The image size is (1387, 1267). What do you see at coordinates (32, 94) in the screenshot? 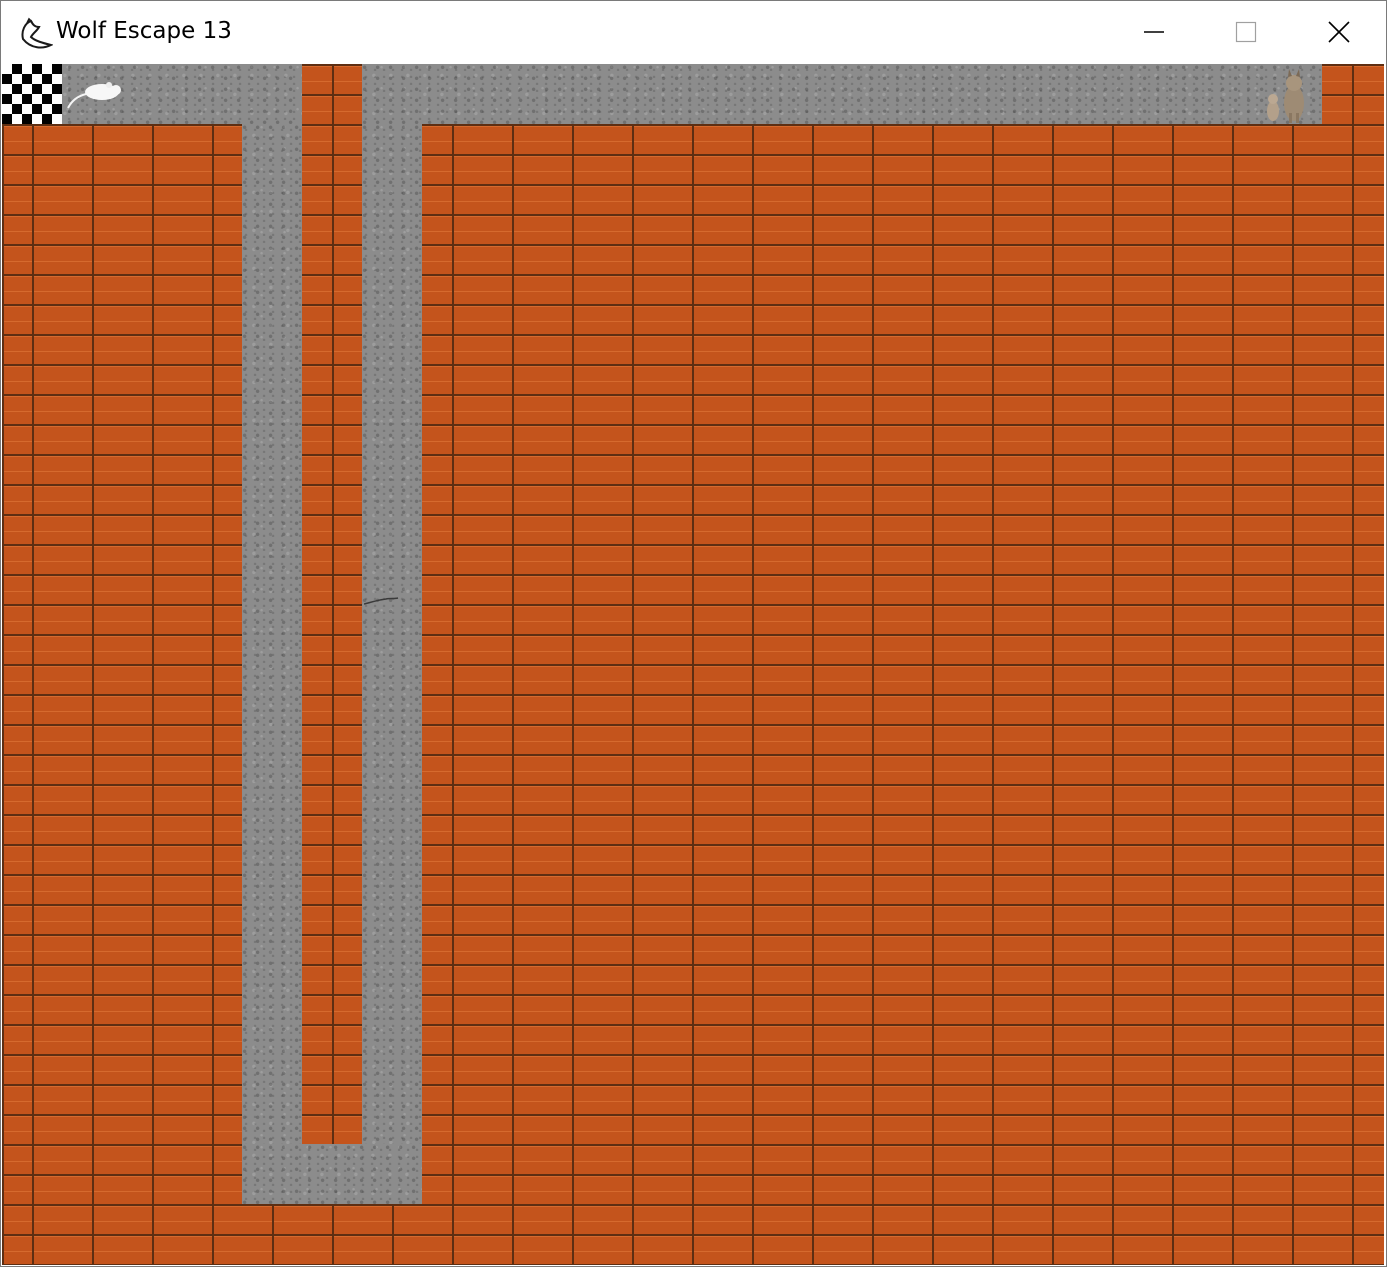
I see `finish-flag-tile` at bounding box center [32, 94].